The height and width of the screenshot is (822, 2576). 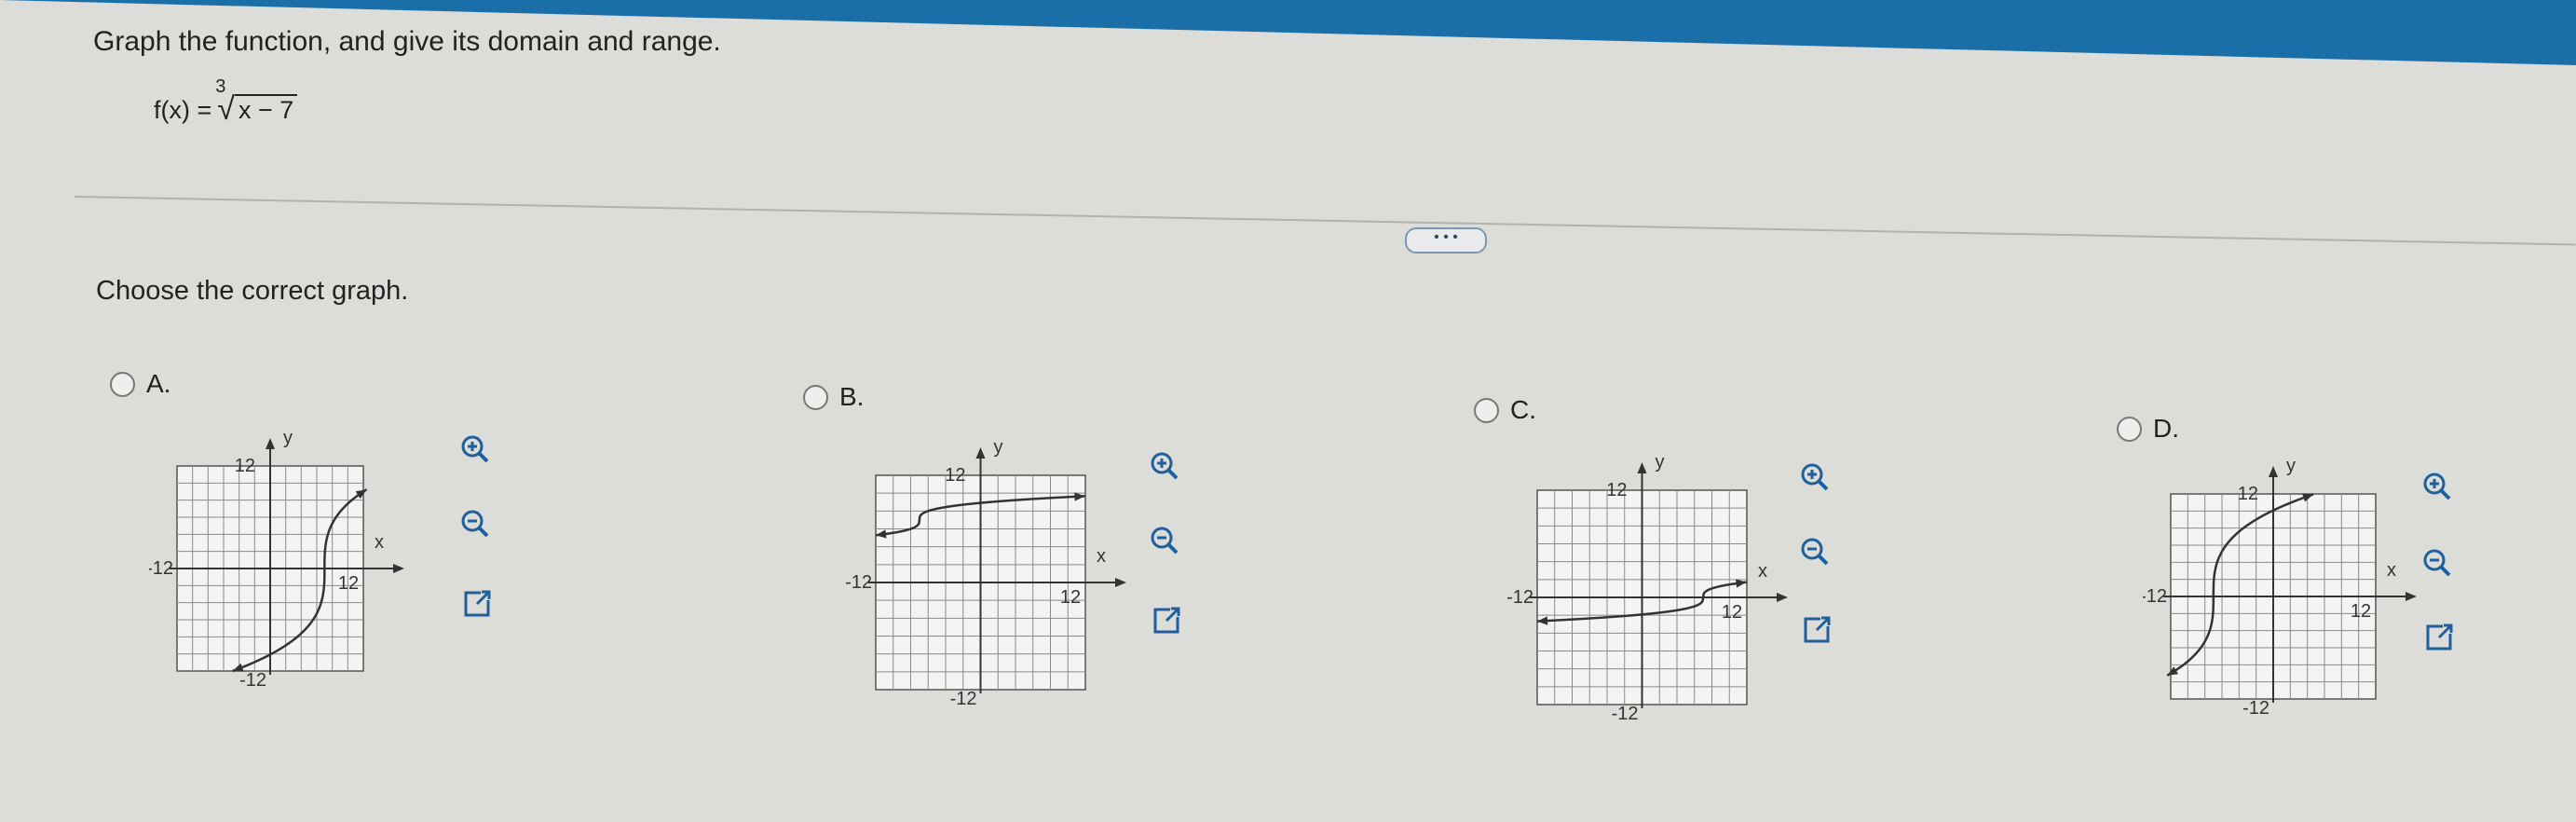 What do you see at coordinates (1505, 410) in the screenshot?
I see `option-c: C.` at bounding box center [1505, 410].